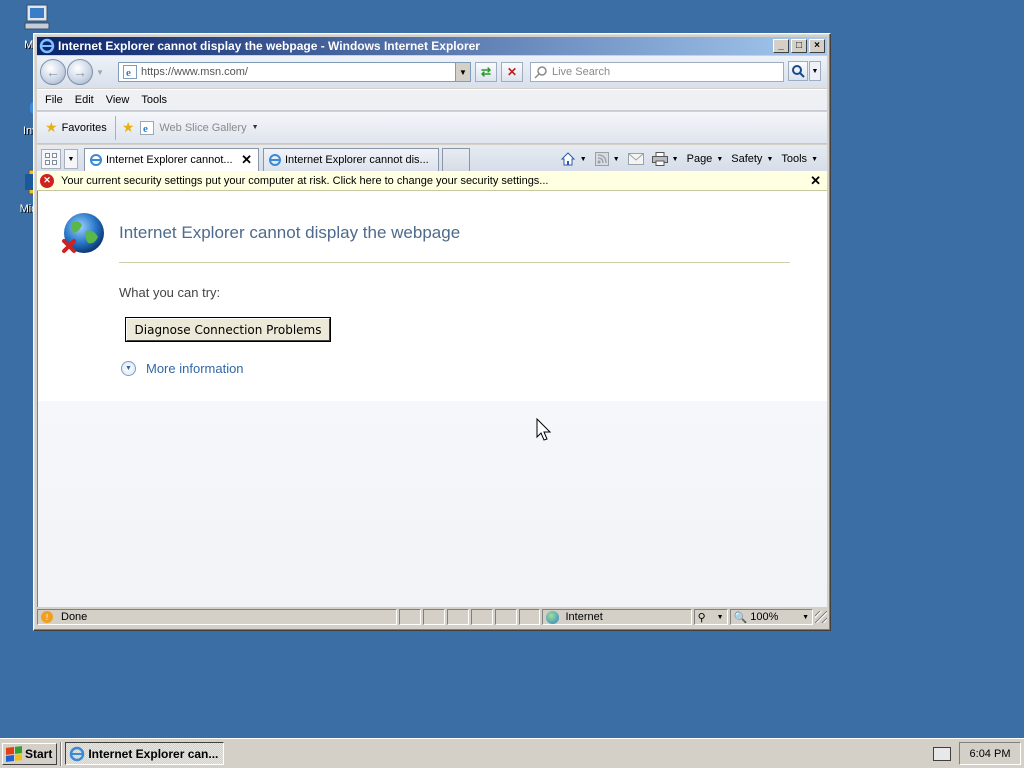 The height and width of the screenshot is (768, 1024). I want to click on tools-menu-button: Tools ▼, so click(799, 159).